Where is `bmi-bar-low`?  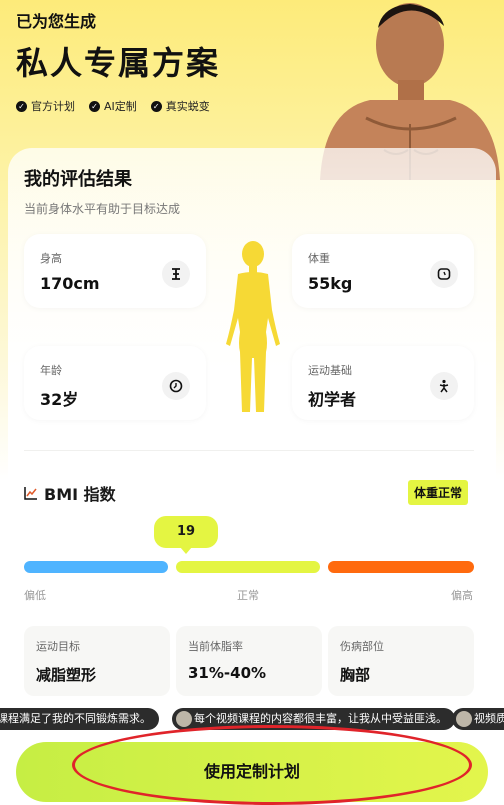
bmi-bar-low is located at coordinates (96, 567).